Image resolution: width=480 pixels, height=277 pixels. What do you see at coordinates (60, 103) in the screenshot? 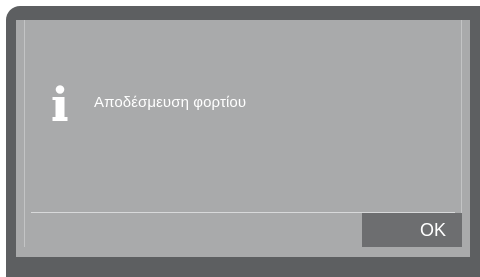
I see `info-icon` at bounding box center [60, 103].